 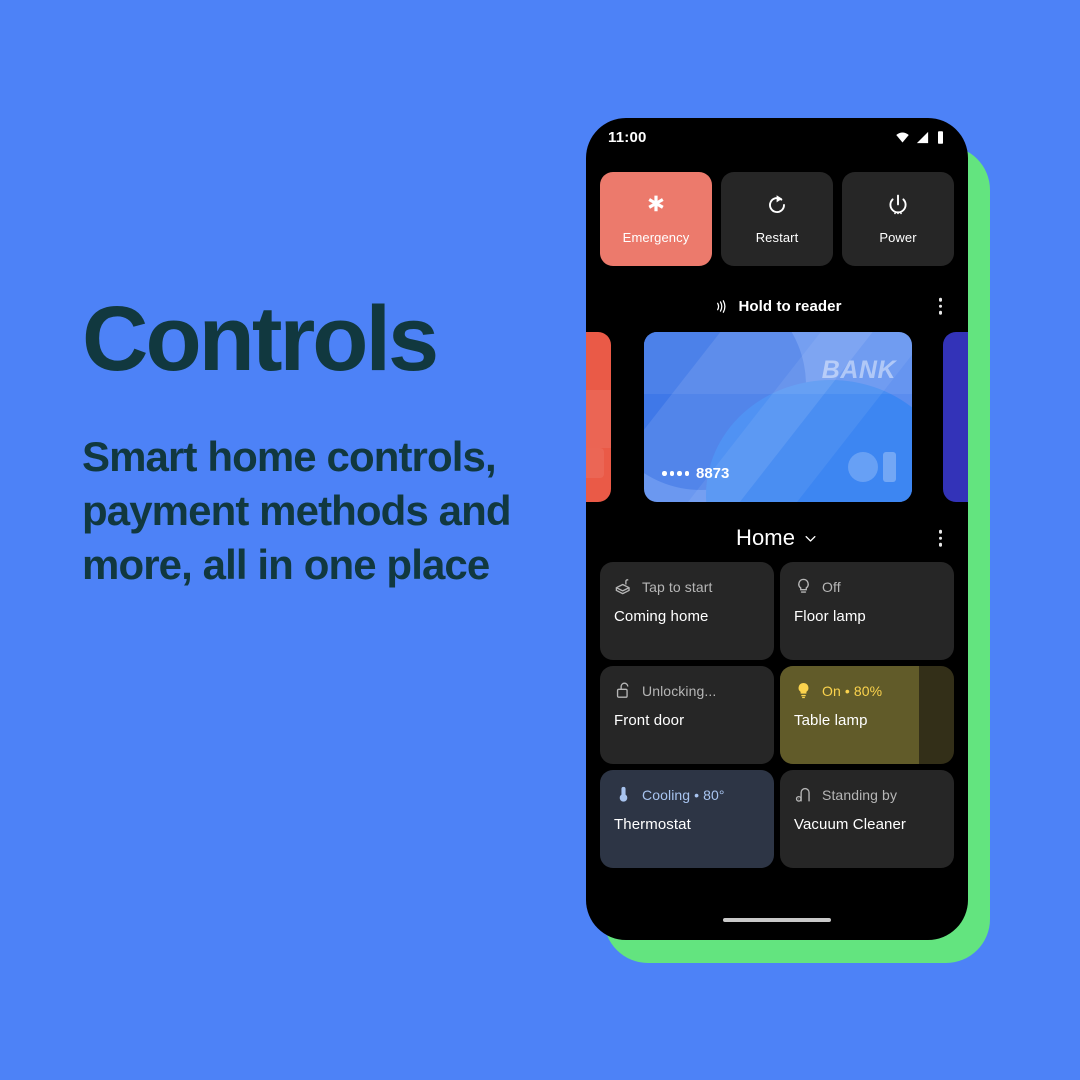 What do you see at coordinates (656, 237) in the screenshot?
I see `emergency-button-label: Emergency` at bounding box center [656, 237].